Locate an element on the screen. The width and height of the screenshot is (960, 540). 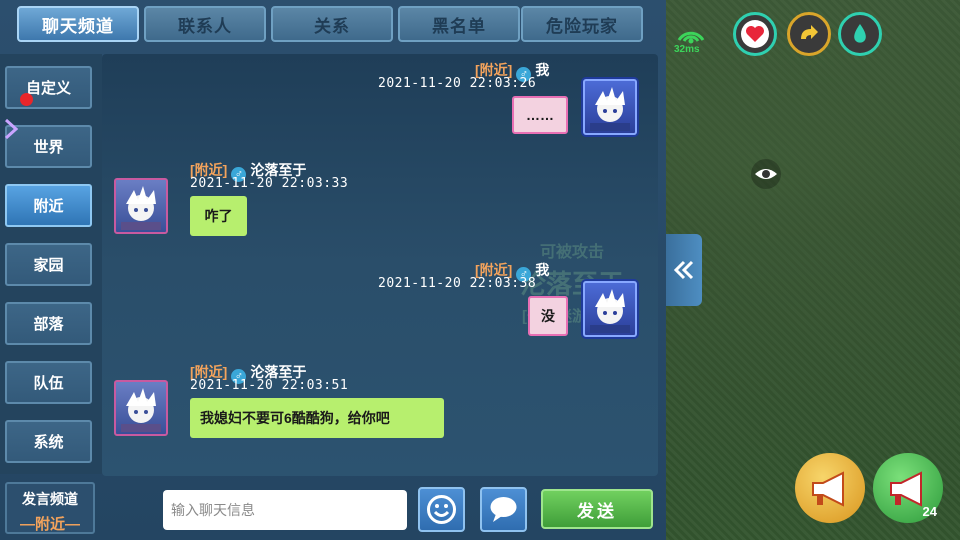
chat-input is located at coordinates (285, 510).